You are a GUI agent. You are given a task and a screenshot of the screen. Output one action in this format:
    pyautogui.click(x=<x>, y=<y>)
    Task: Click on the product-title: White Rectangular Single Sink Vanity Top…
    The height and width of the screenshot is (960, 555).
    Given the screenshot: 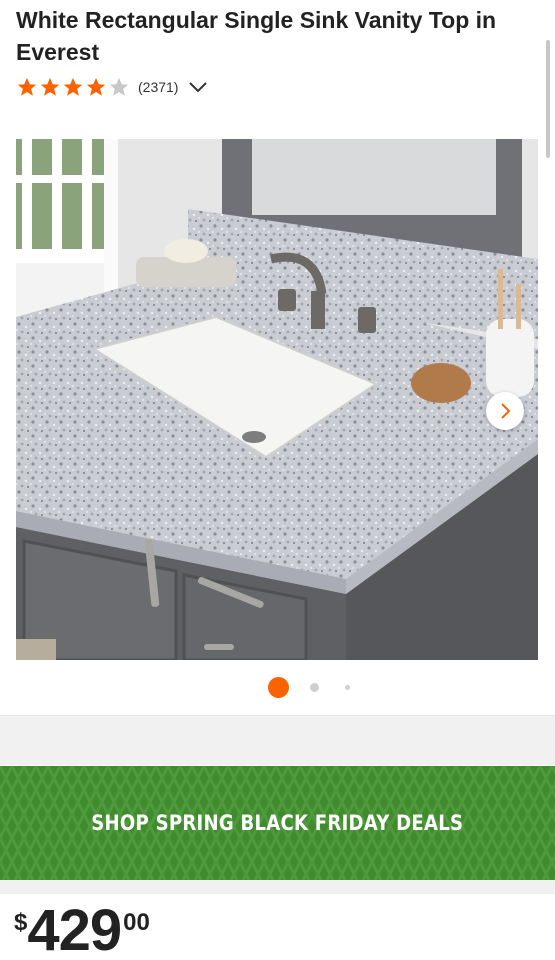 What is the action you would take?
    pyautogui.click(x=256, y=36)
    